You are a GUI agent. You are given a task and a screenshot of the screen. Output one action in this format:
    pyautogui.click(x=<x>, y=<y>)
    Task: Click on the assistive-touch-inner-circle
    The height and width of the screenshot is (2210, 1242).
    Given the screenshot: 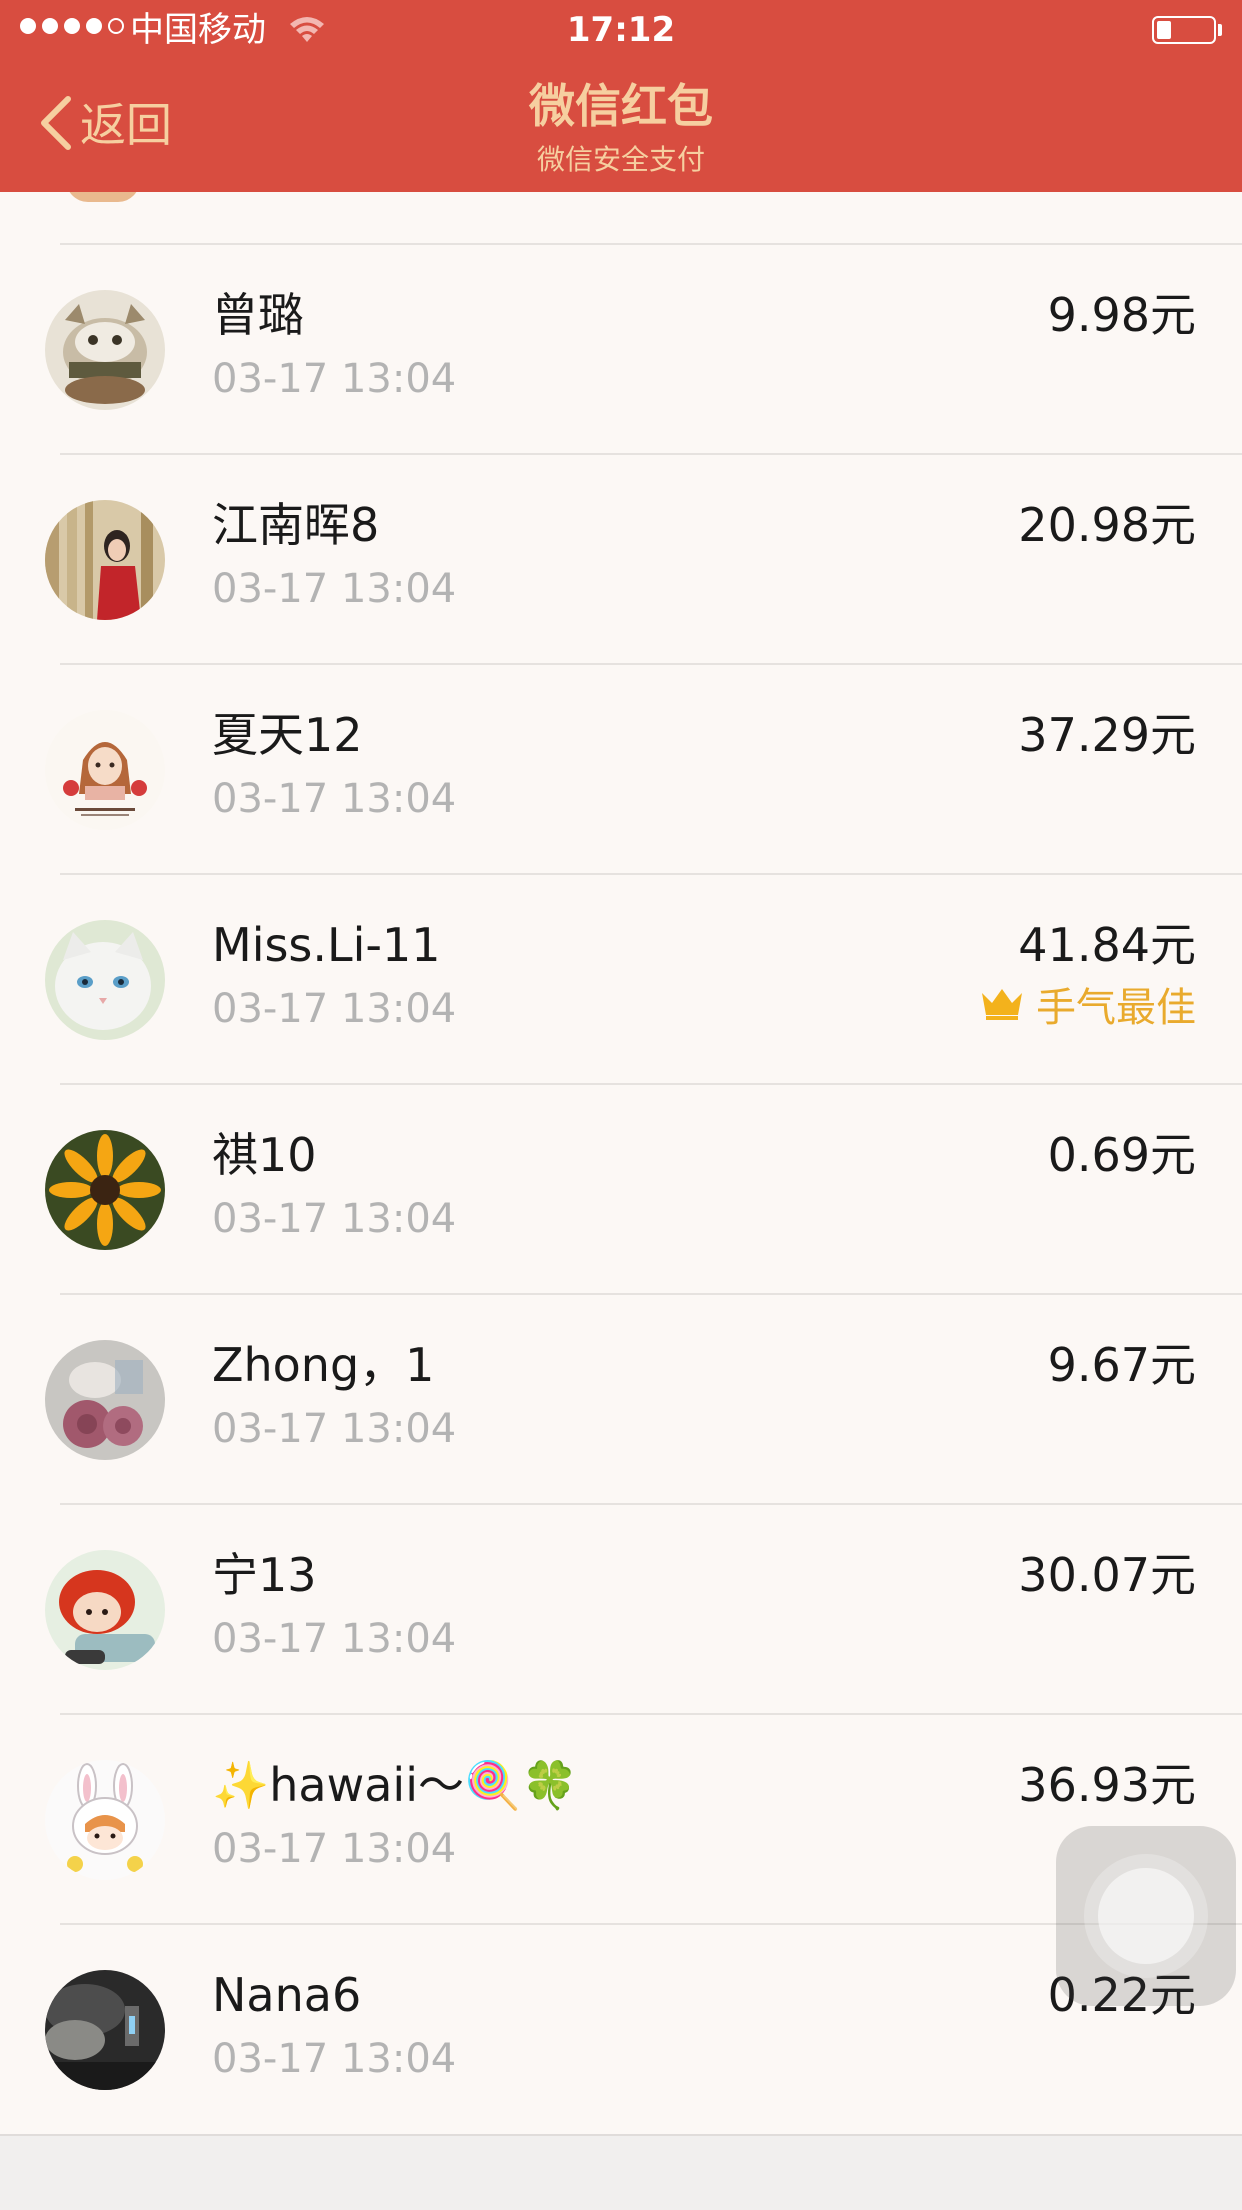 What is the action you would take?
    pyautogui.click(x=1146, y=1916)
    